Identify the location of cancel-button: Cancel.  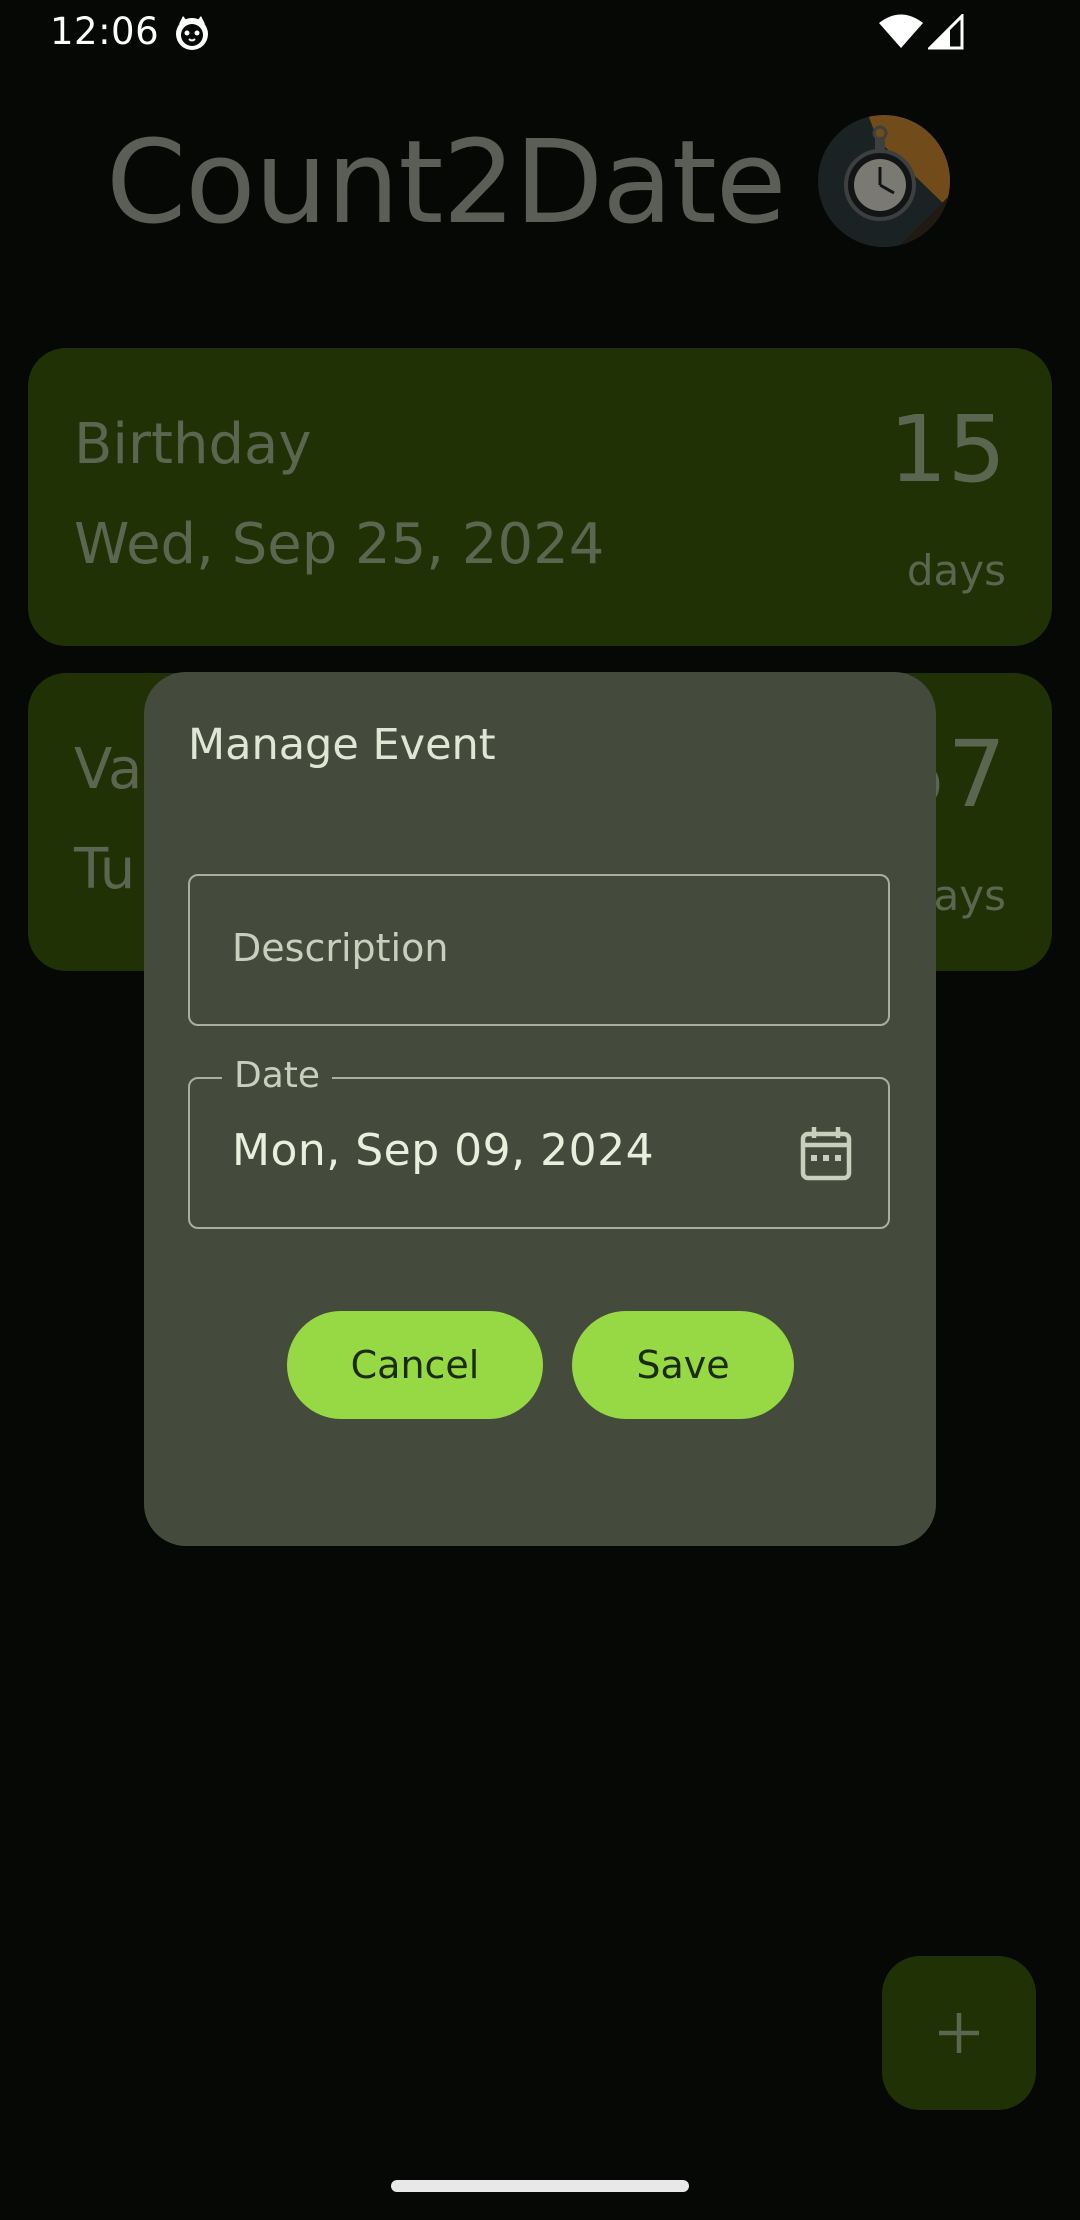
(415, 1365).